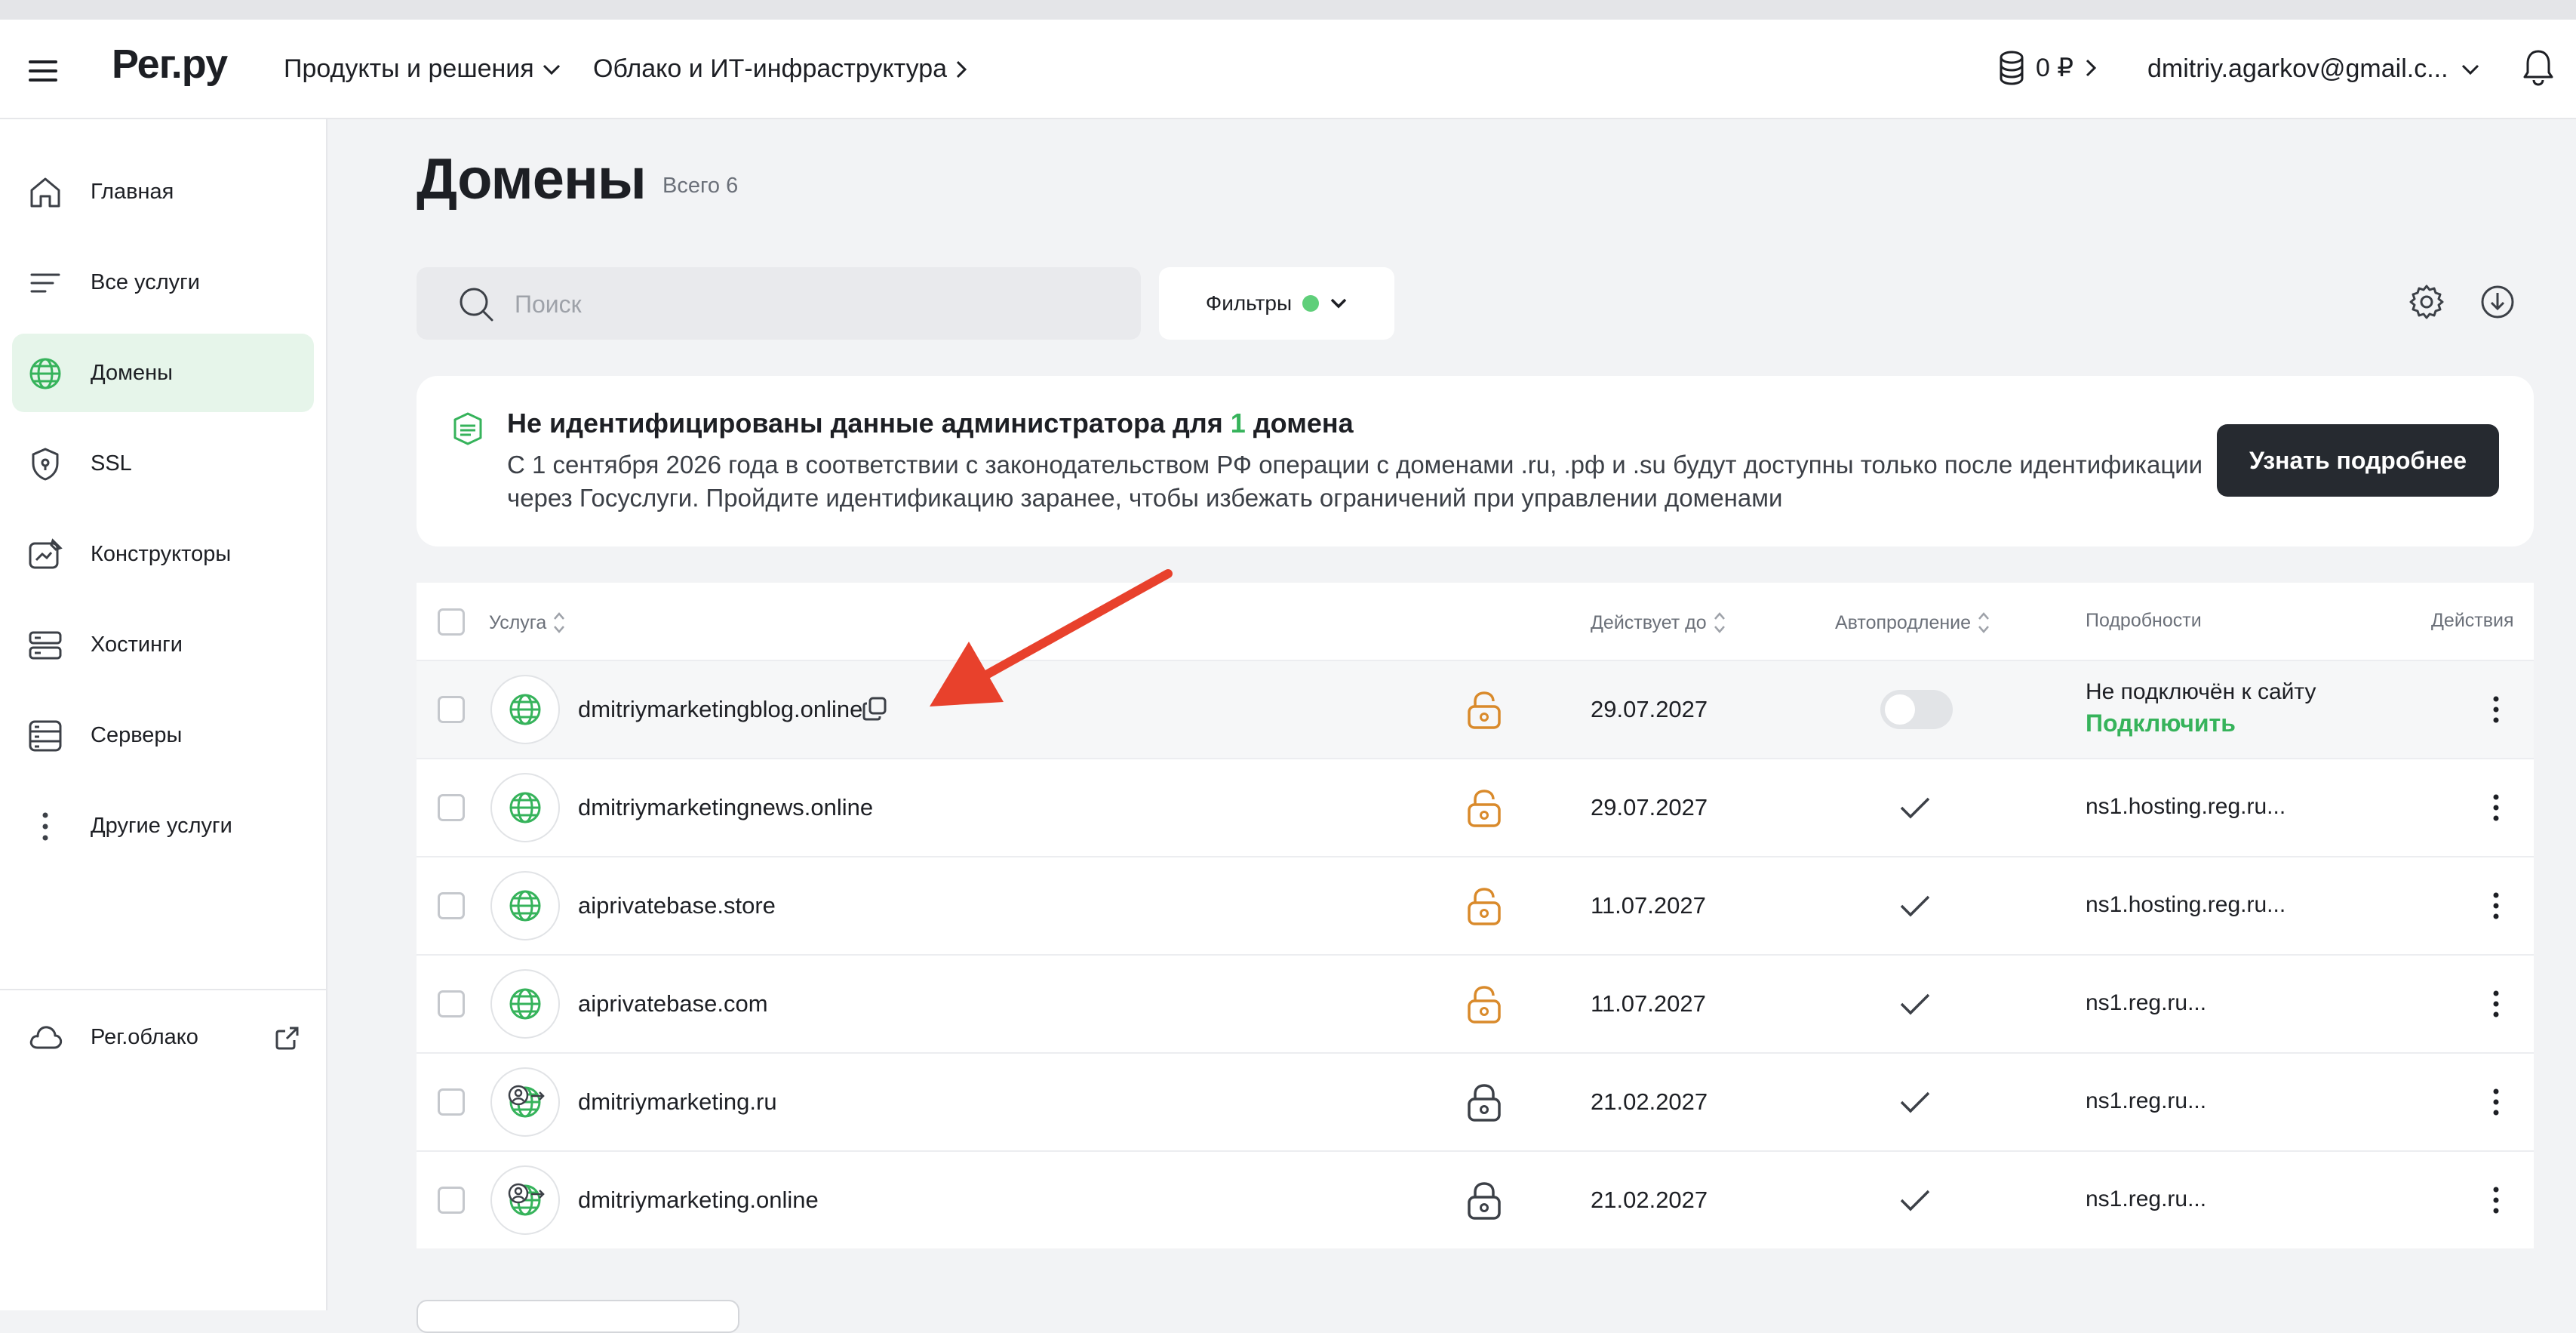 The height and width of the screenshot is (1333, 2576). I want to click on load-more-button, so click(578, 1316).